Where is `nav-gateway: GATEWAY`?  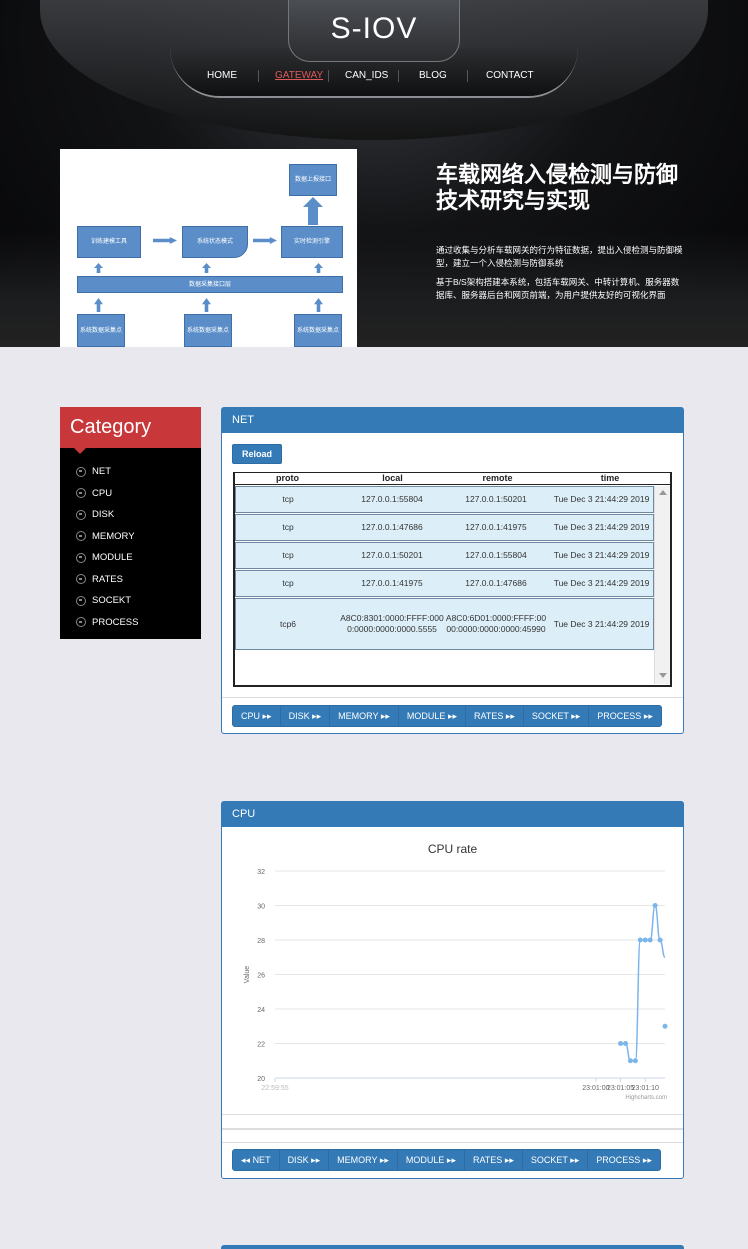 nav-gateway: GATEWAY is located at coordinates (299, 75).